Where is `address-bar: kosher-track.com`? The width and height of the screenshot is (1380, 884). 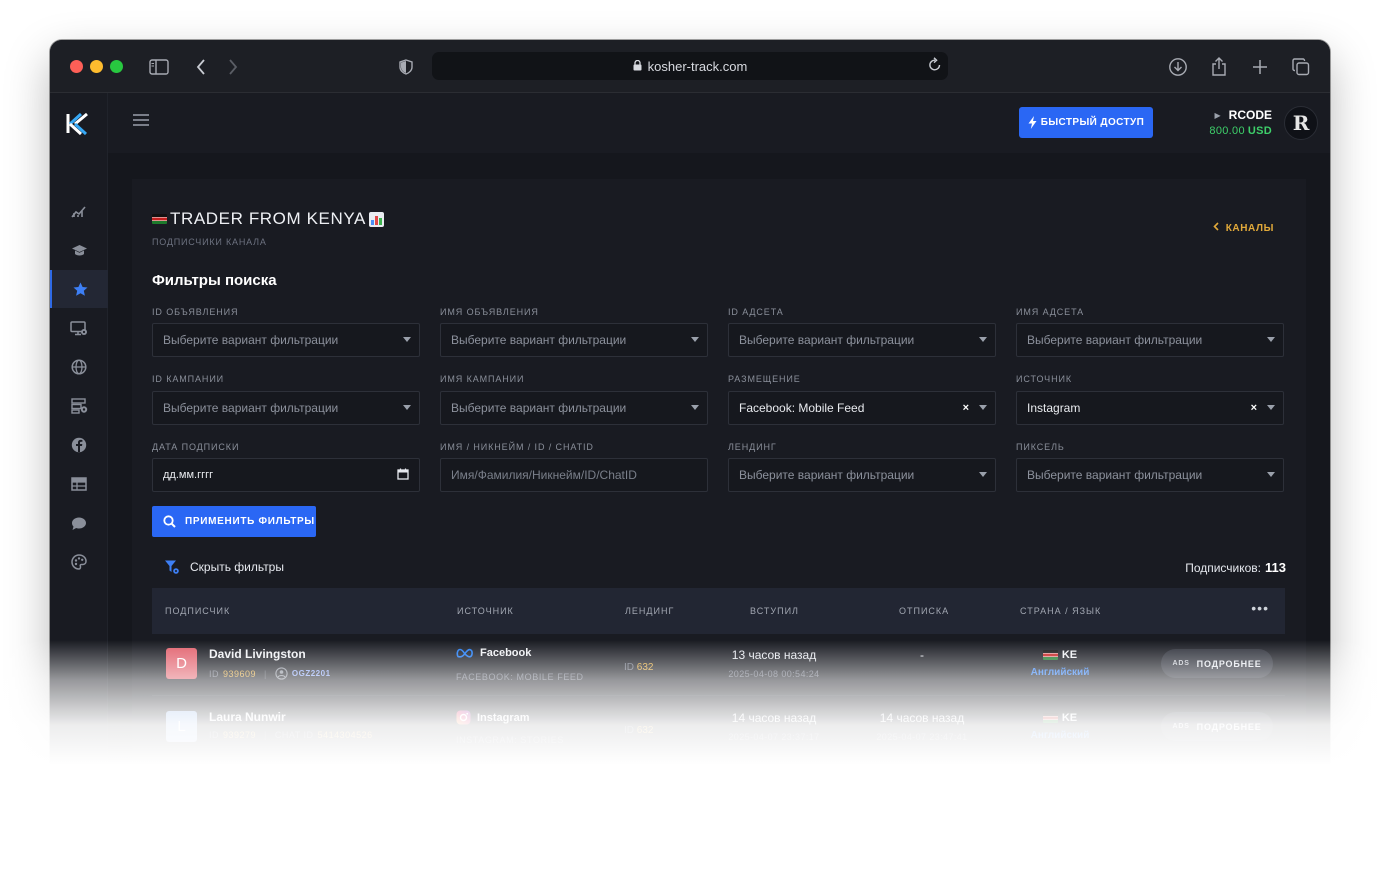 address-bar: kosher-track.com is located at coordinates (690, 66).